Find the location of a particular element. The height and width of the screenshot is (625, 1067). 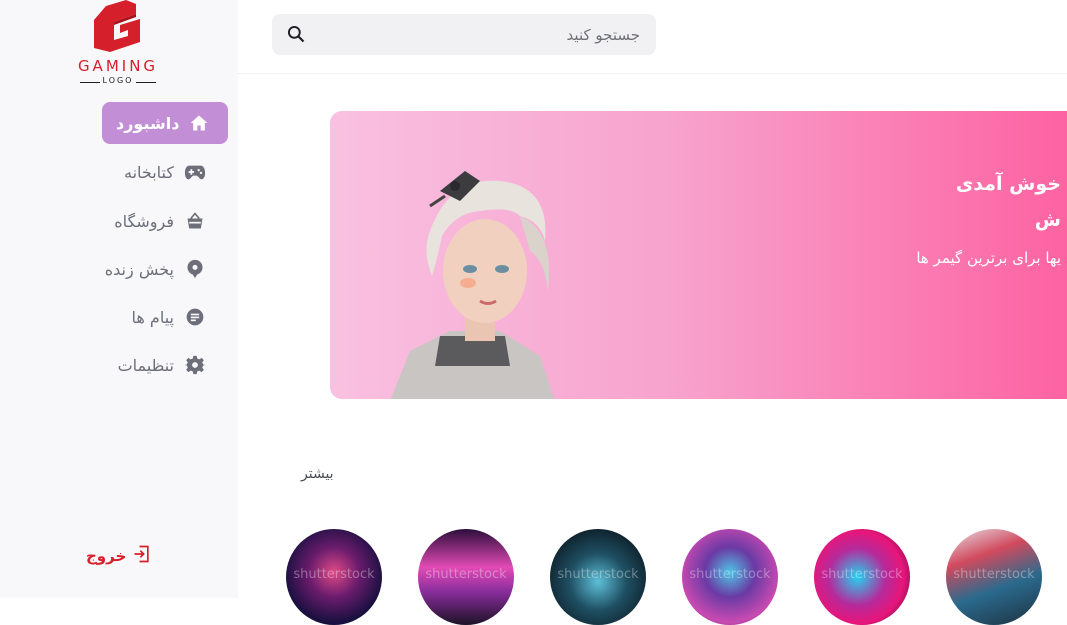

sidebar-item-label: پیام ها is located at coordinates (152, 317).